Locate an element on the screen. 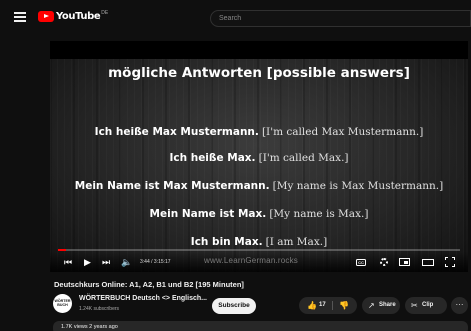 Image resolution: width=471 pixels, height=331 pixels. answer-line: Ich bin Max. [I am Max.] is located at coordinates (259, 242).